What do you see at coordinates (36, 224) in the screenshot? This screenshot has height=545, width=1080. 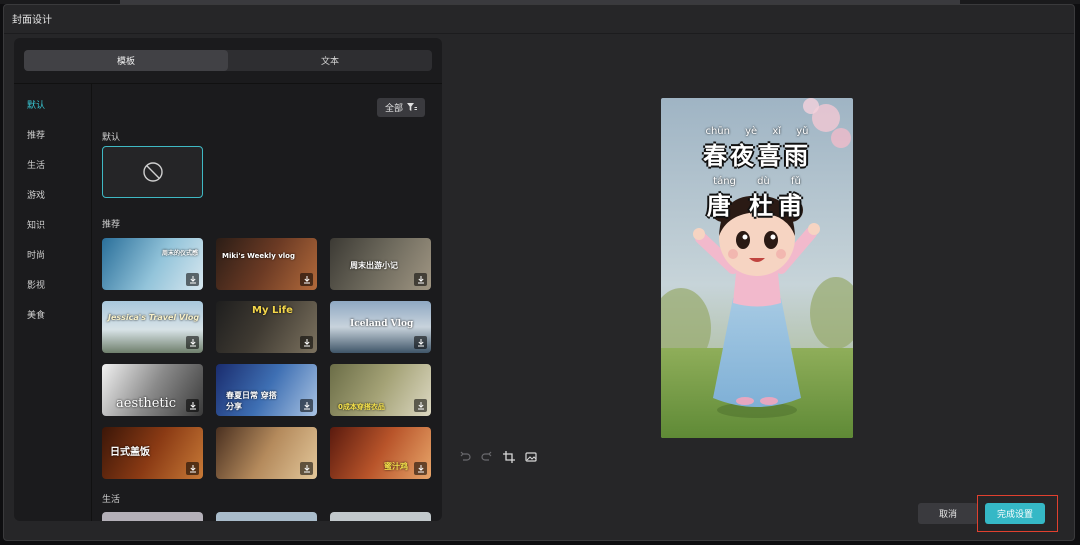 I see `category-knowledge: 知识` at bounding box center [36, 224].